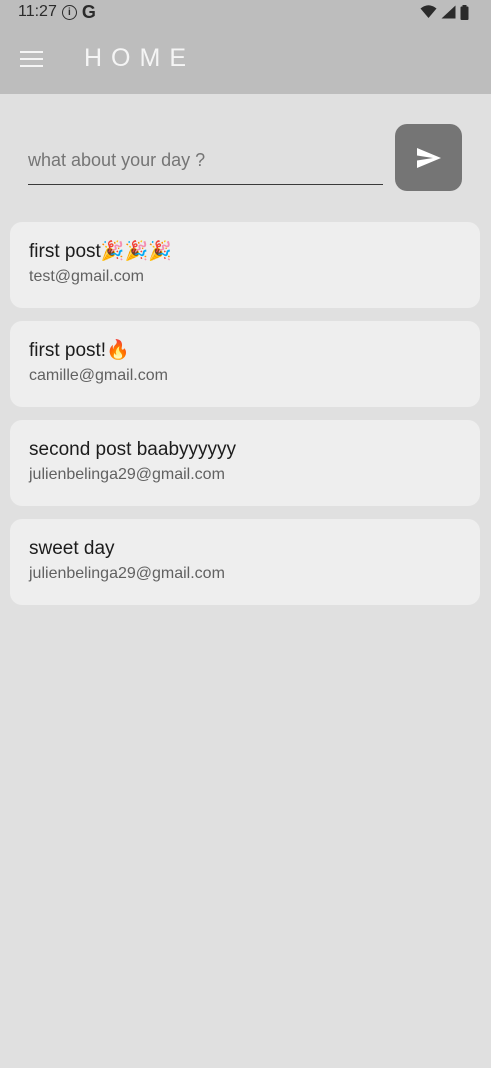  Describe the element at coordinates (139, 58) in the screenshot. I see `page-title: HOME` at that location.